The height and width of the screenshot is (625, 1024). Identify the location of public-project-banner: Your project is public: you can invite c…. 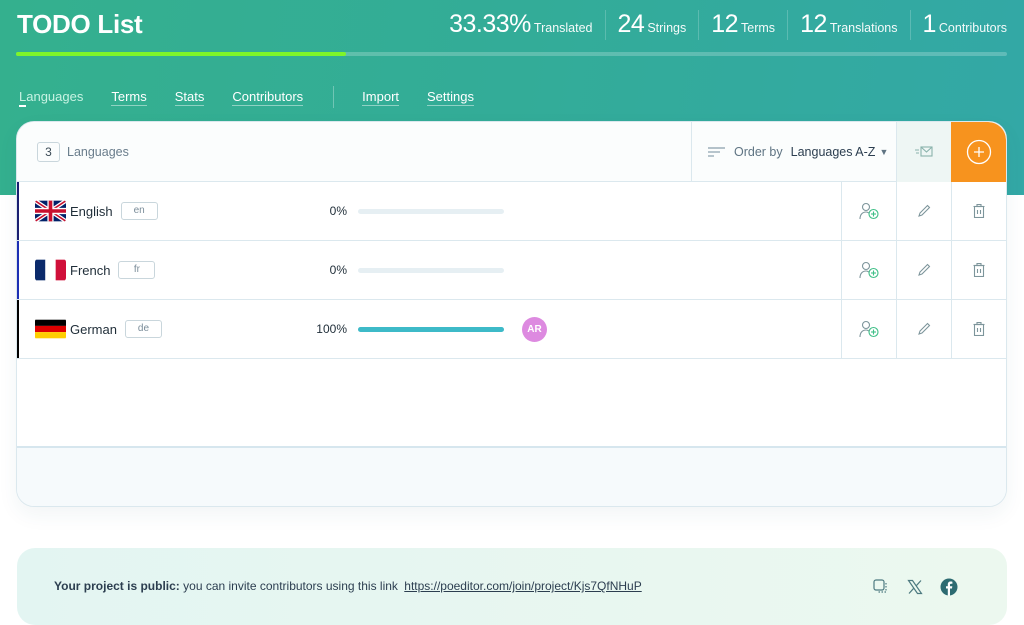
(512, 586).